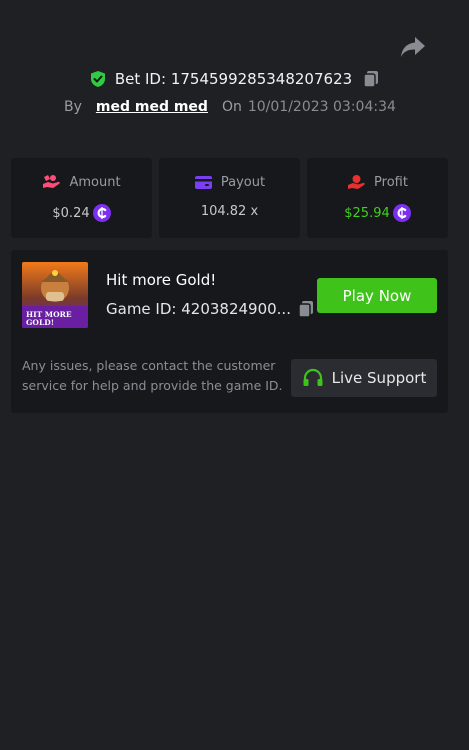  What do you see at coordinates (379, 378) in the screenshot?
I see `live-support-label: Live Support` at bounding box center [379, 378].